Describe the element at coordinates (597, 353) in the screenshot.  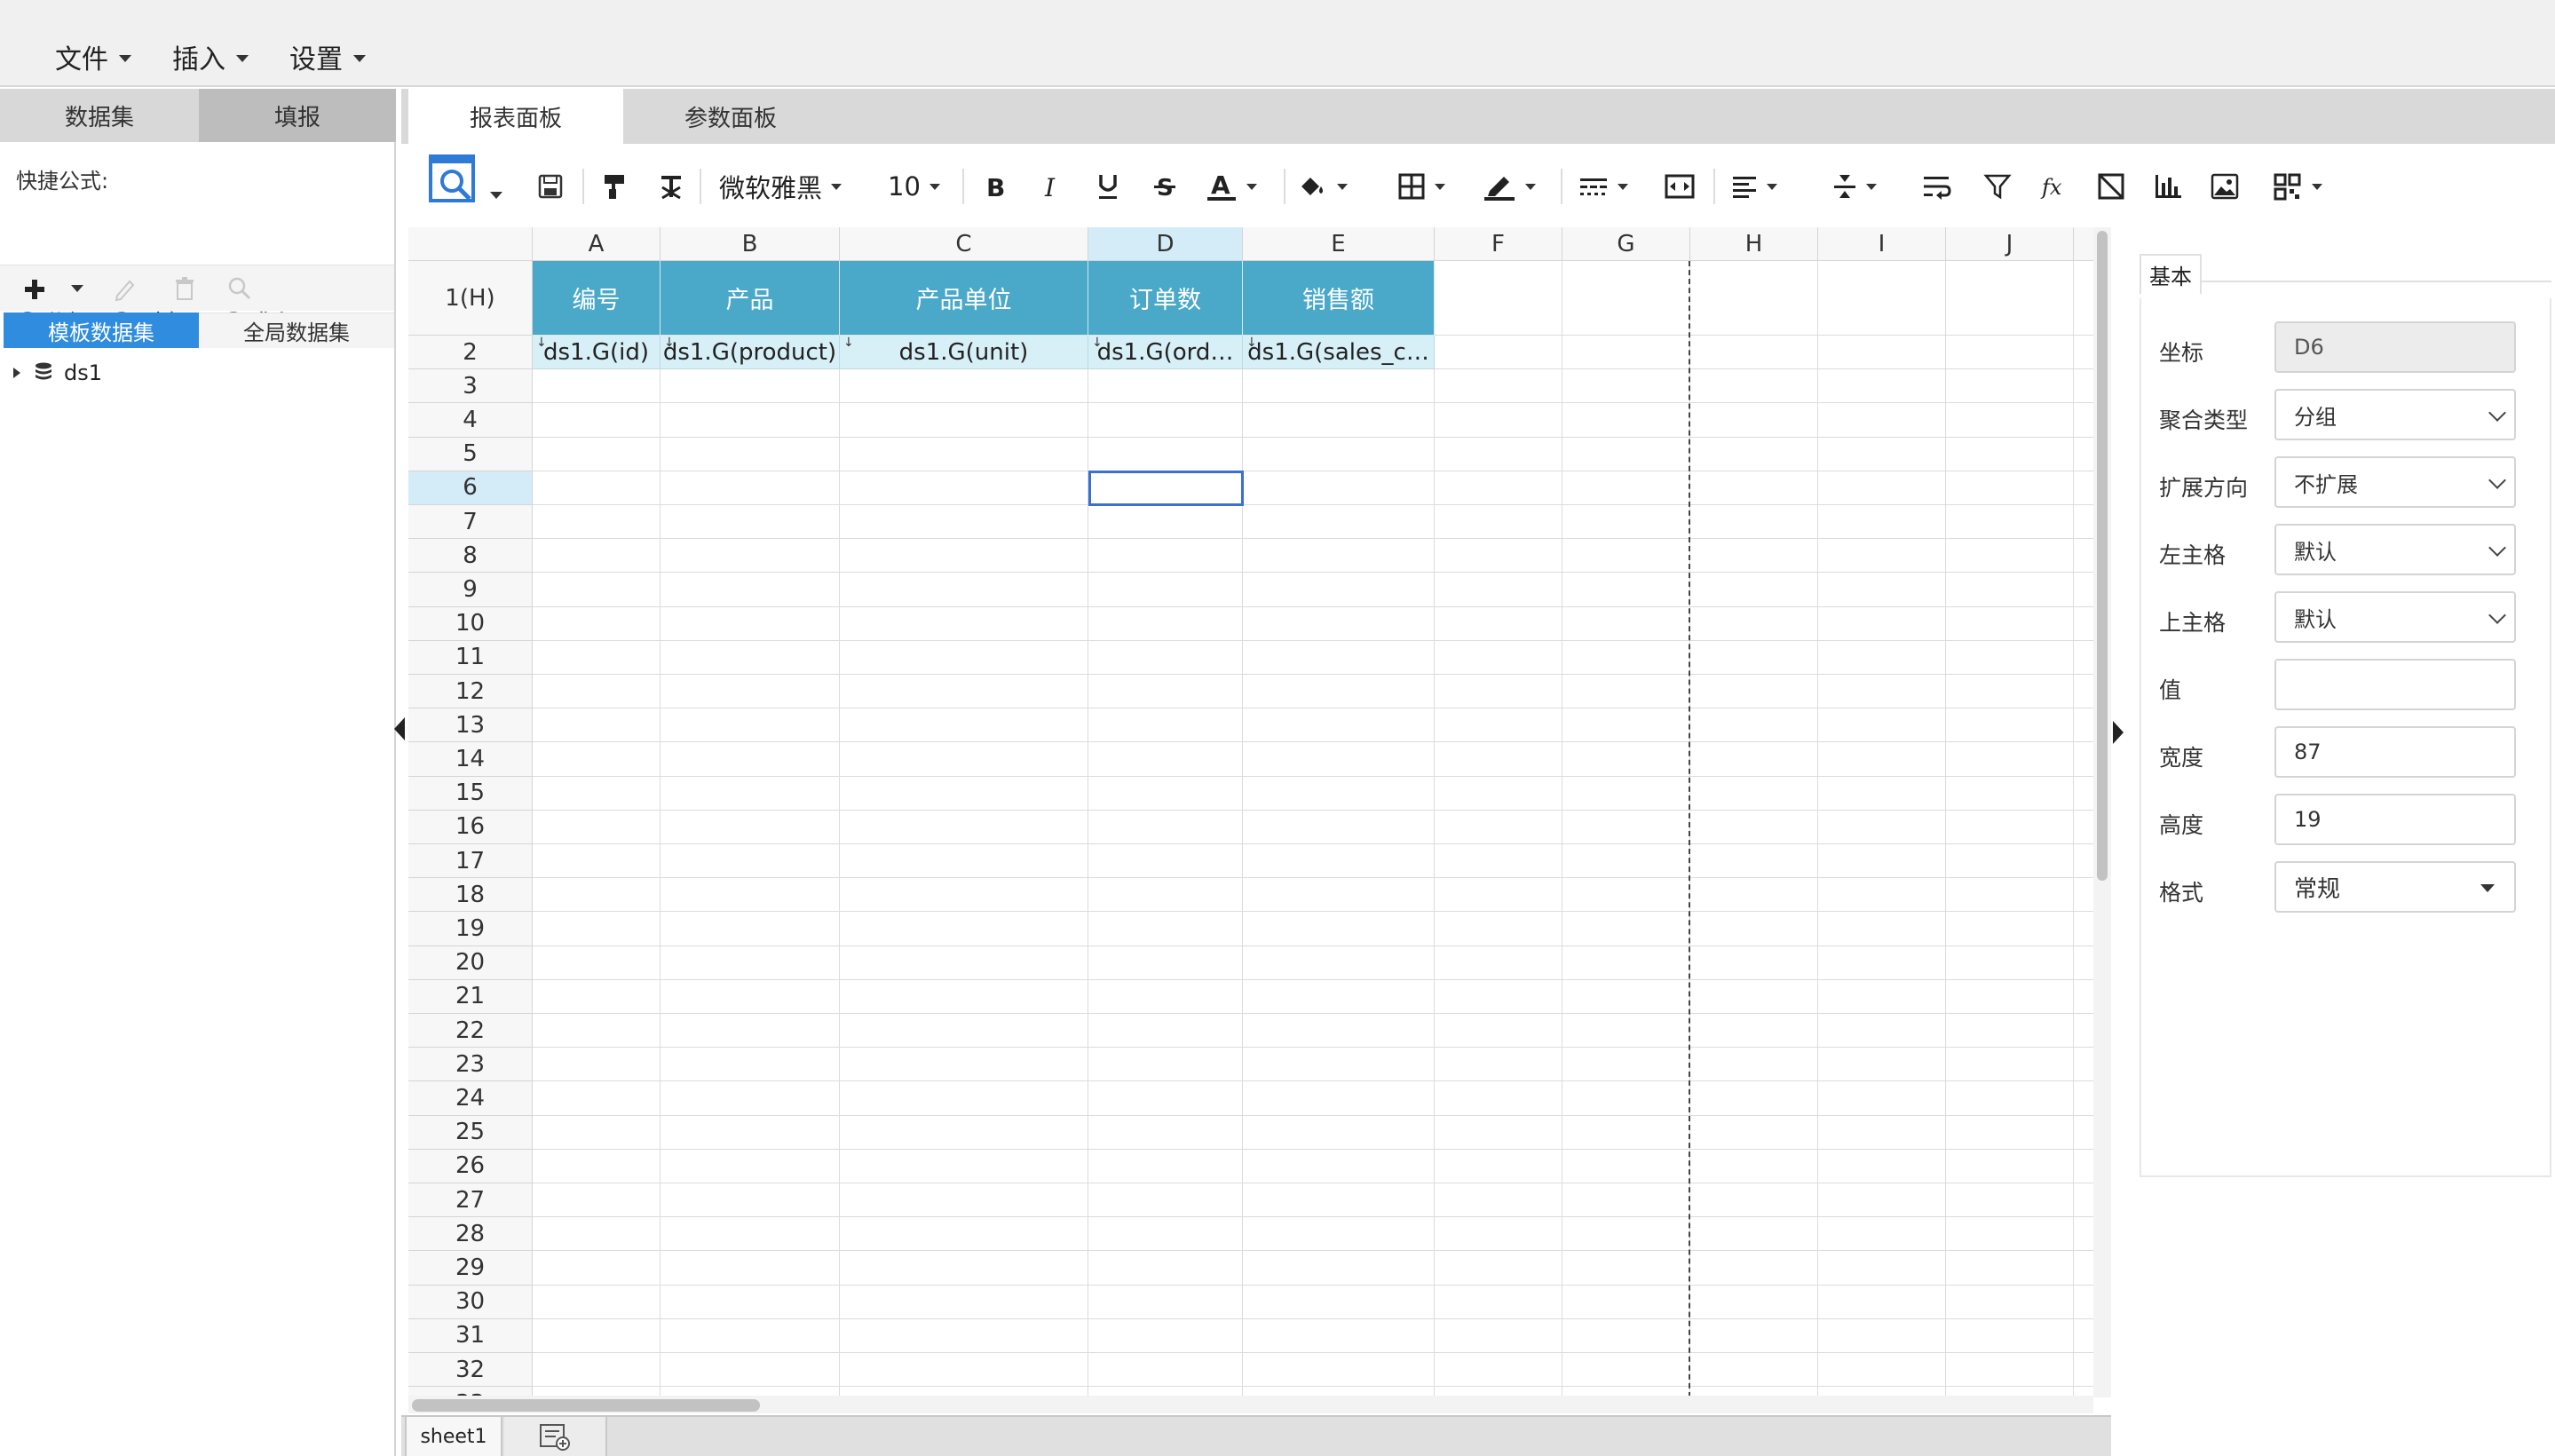
I see `data-cell-a2: ↓ ds1.G(id)` at that location.